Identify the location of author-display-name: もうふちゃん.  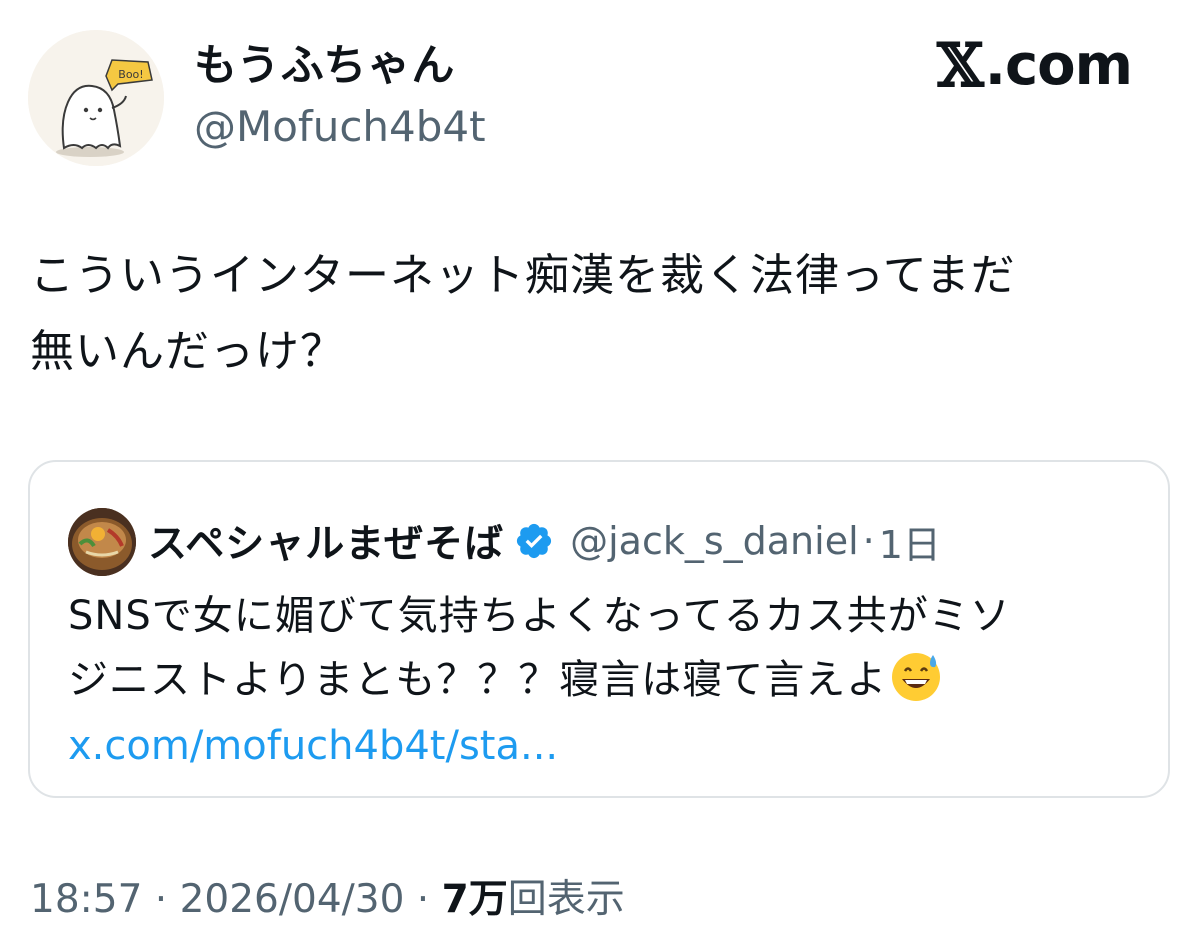
(324, 66).